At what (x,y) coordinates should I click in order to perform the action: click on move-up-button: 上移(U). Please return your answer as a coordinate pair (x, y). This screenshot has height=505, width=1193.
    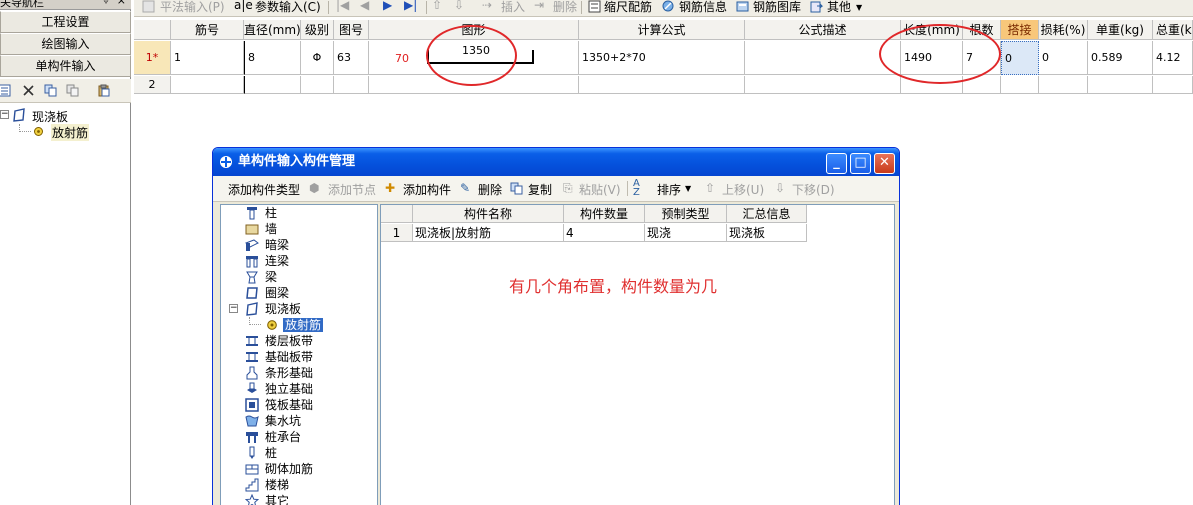
    Looking at the image, I should click on (743, 189).